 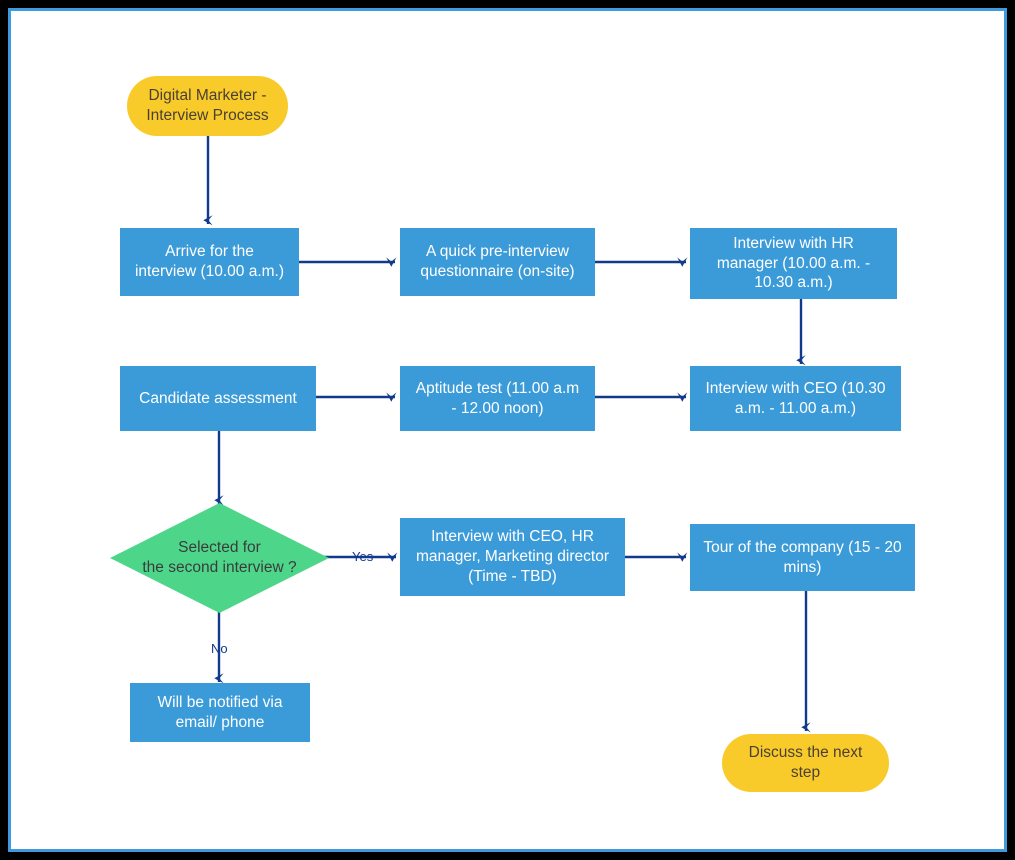 I want to click on node-aptitude-test-label: Aptitude test (11.00 a.m - 12.00 noon), so click(x=497, y=398).